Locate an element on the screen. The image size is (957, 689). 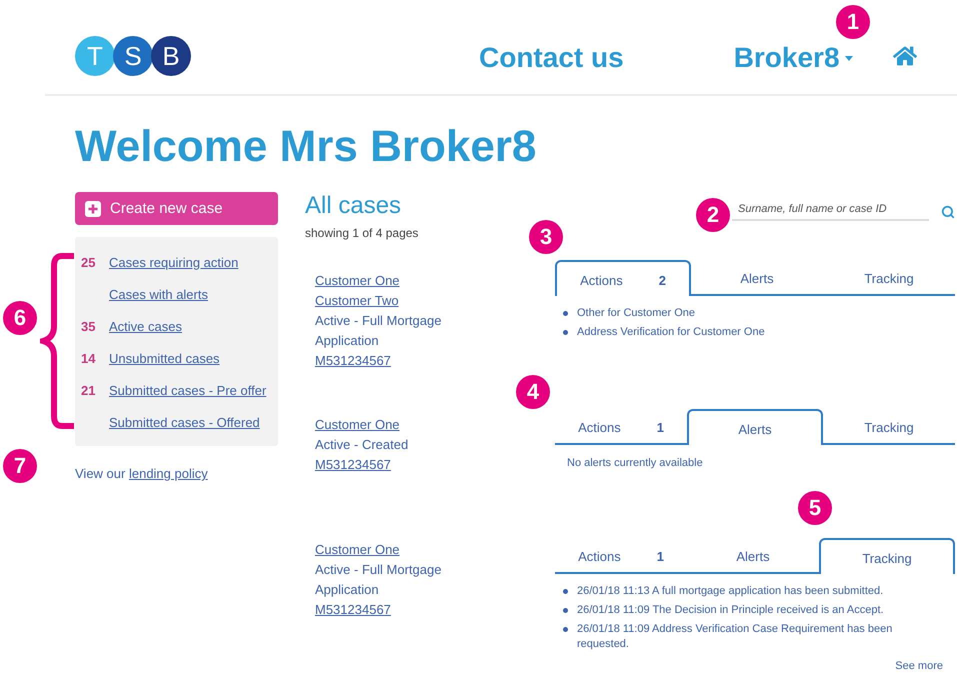
case-count: 14 is located at coordinates (88, 358).